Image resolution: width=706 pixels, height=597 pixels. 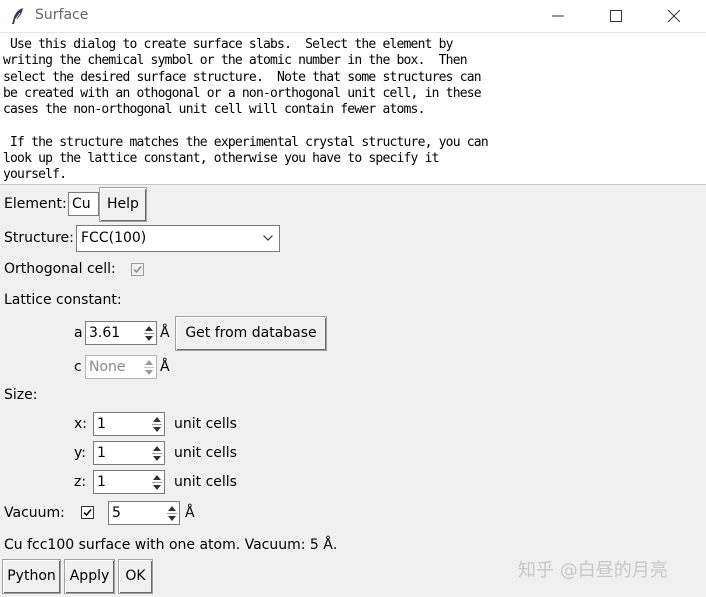 I want to click on maximize-button, so click(x=616, y=16).